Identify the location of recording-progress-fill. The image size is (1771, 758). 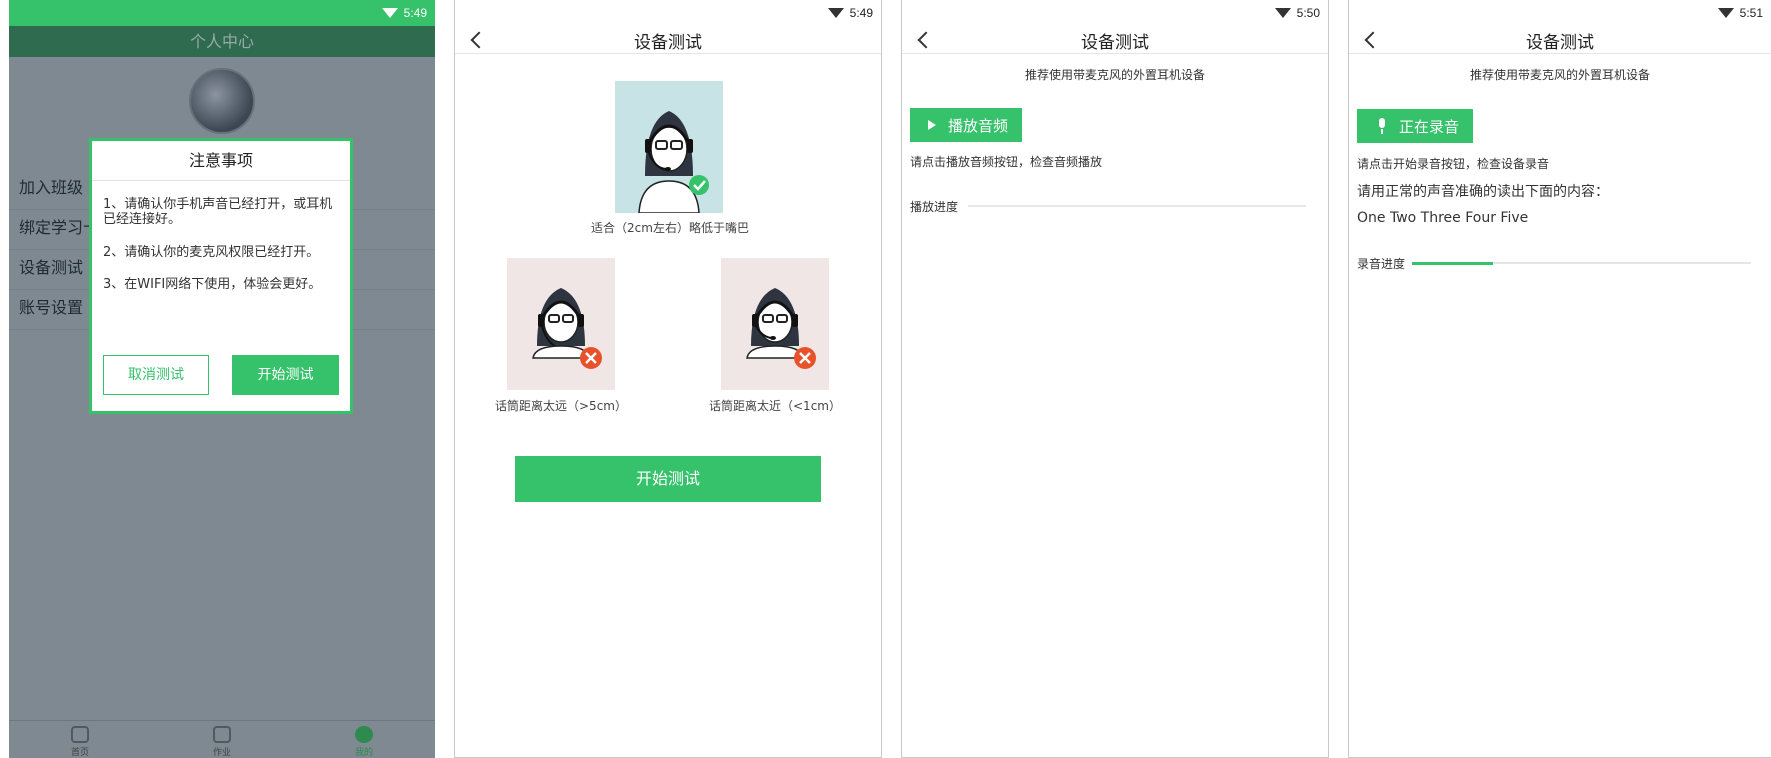
(1453, 263).